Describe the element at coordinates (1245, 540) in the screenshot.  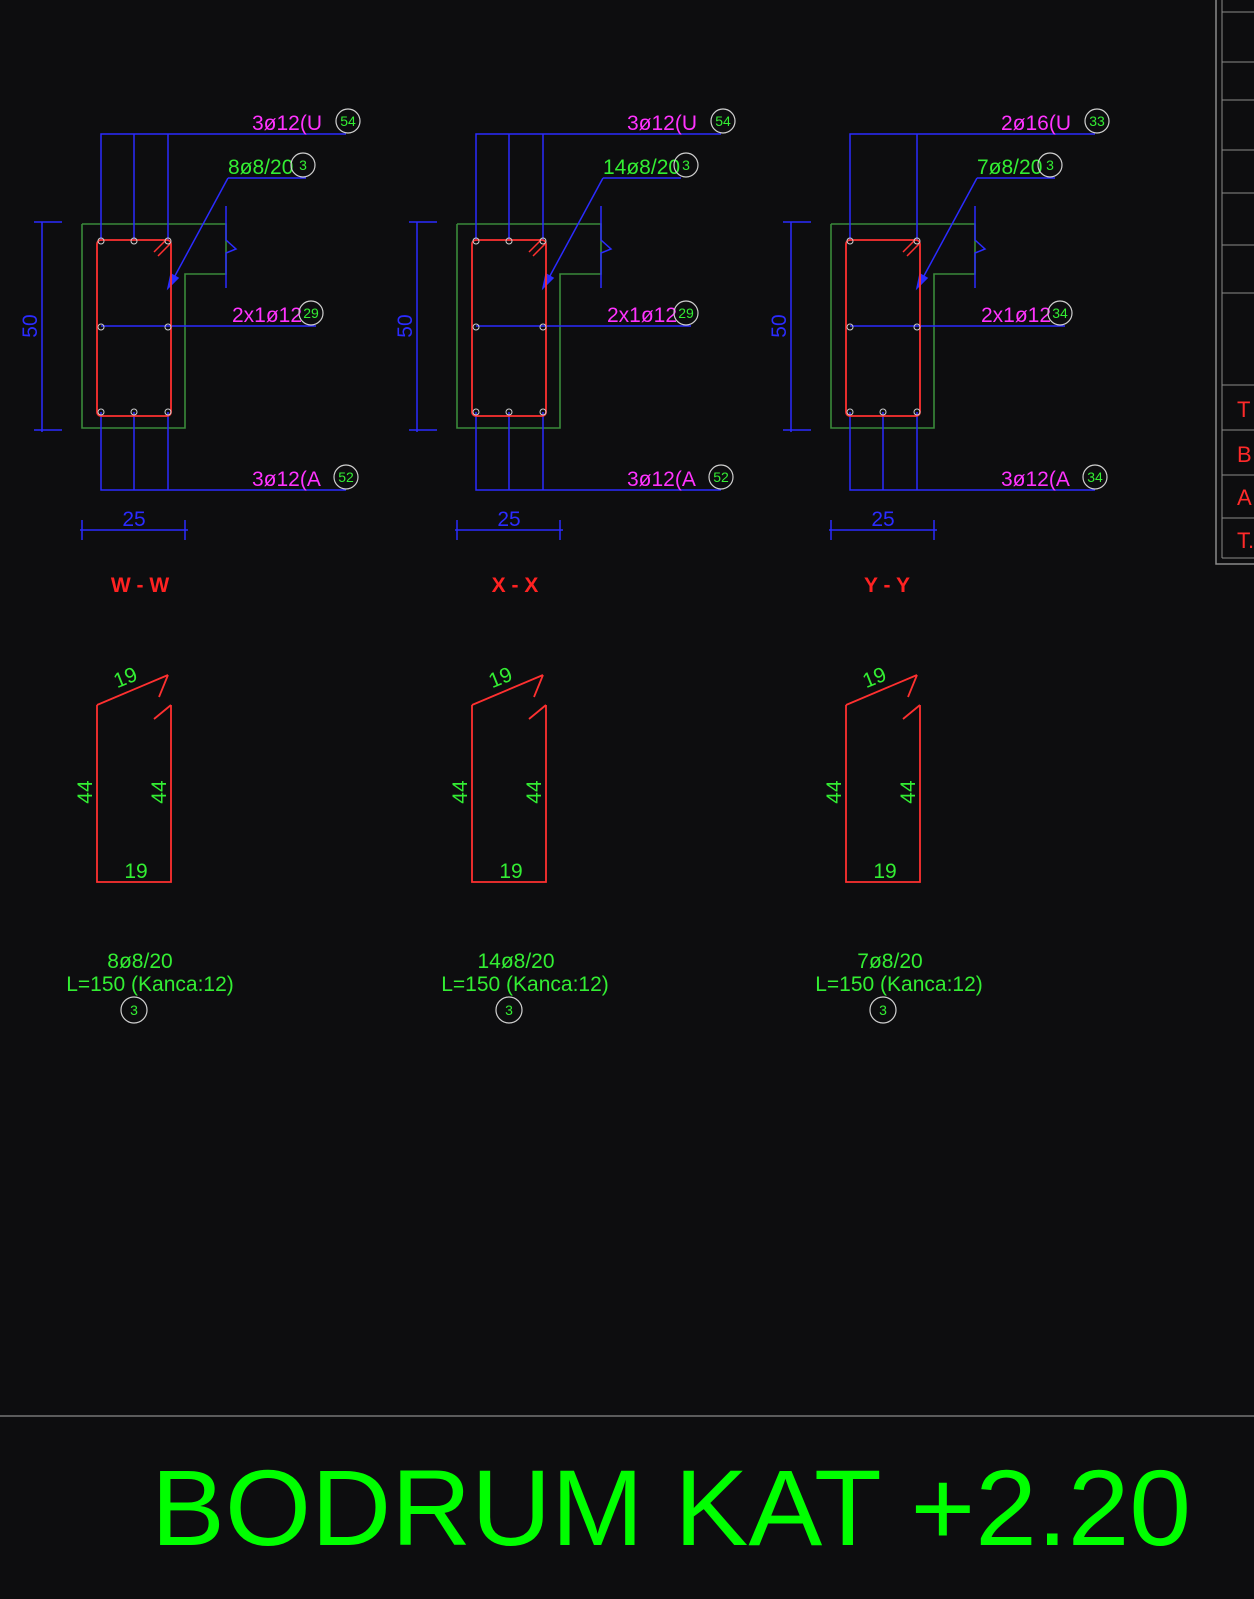
I see `side-table-label: T.` at that location.